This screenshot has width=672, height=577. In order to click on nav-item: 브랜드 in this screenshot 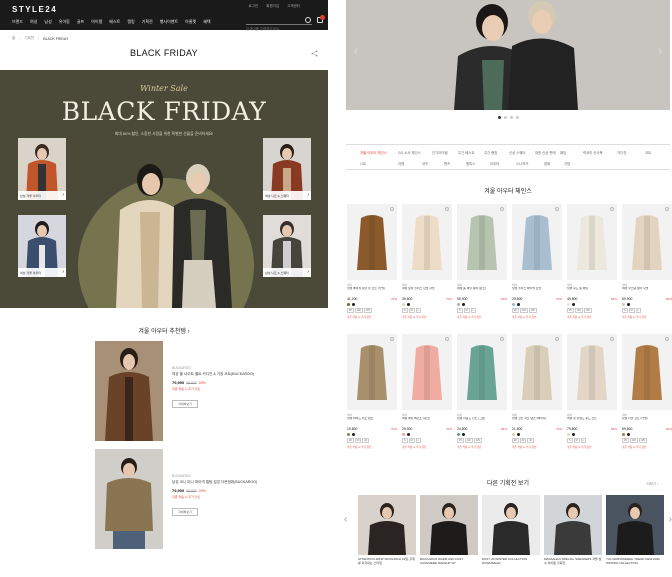, I will do `click(17, 22)`.